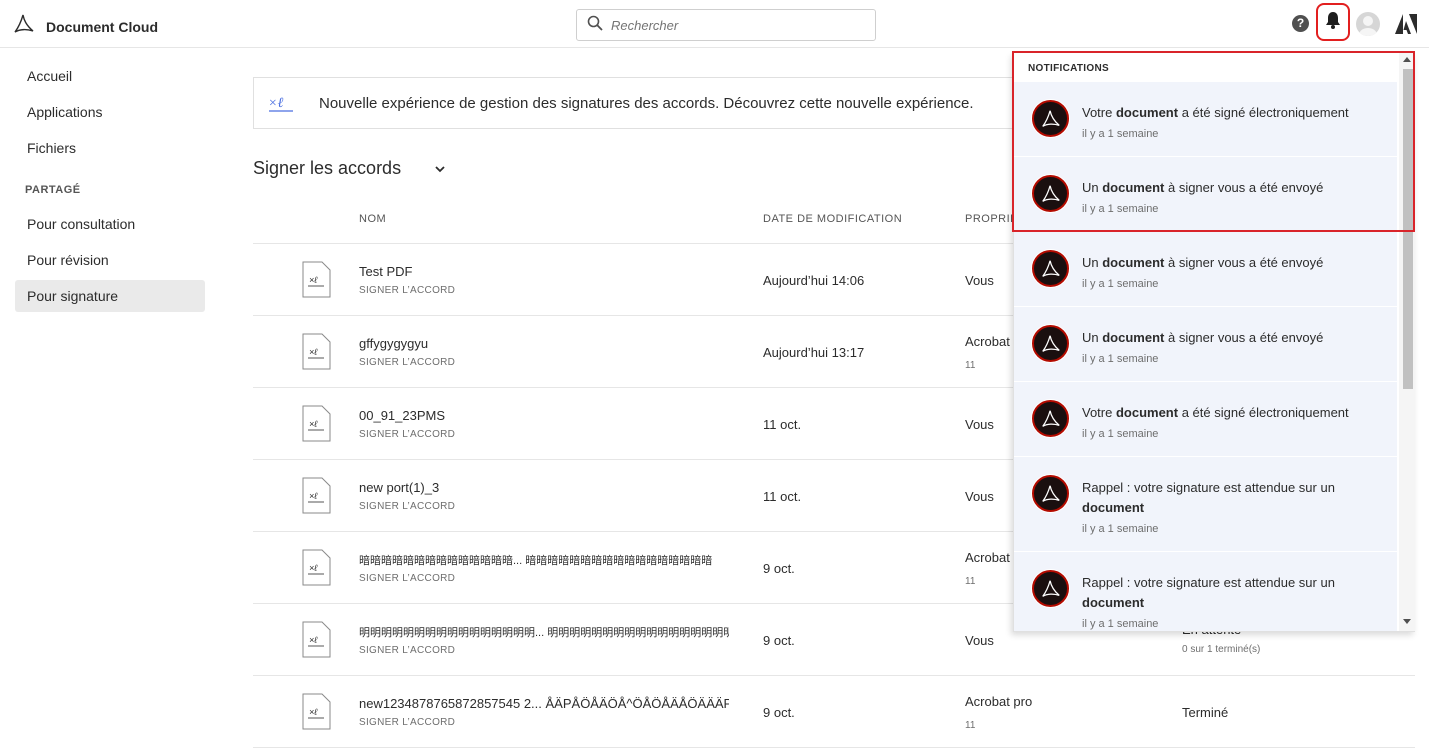 The width and height of the screenshot is (1429, 748). What do you see at coordinates (832, 219) in the screenshot?
I see `column-header-date: DATE DE MODIFICATION` at bounding box center [832, 219].